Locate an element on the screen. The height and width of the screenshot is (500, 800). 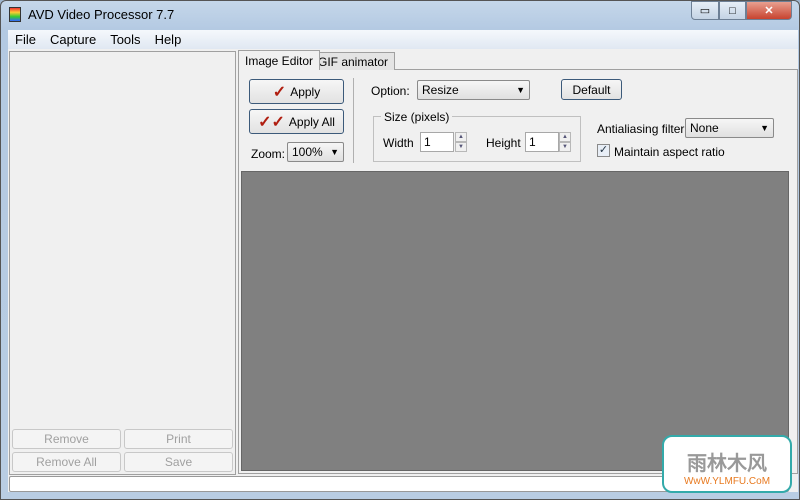
width-spinner: ▲ ▼ is located at coordinates (461, 142).